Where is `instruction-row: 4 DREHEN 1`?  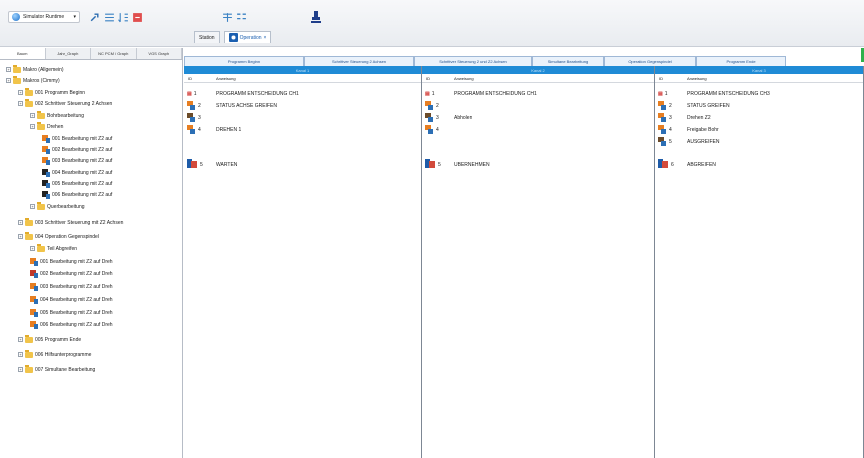 instruction-row: 4 DREHEN 1 is located at coordinates (302, 129).